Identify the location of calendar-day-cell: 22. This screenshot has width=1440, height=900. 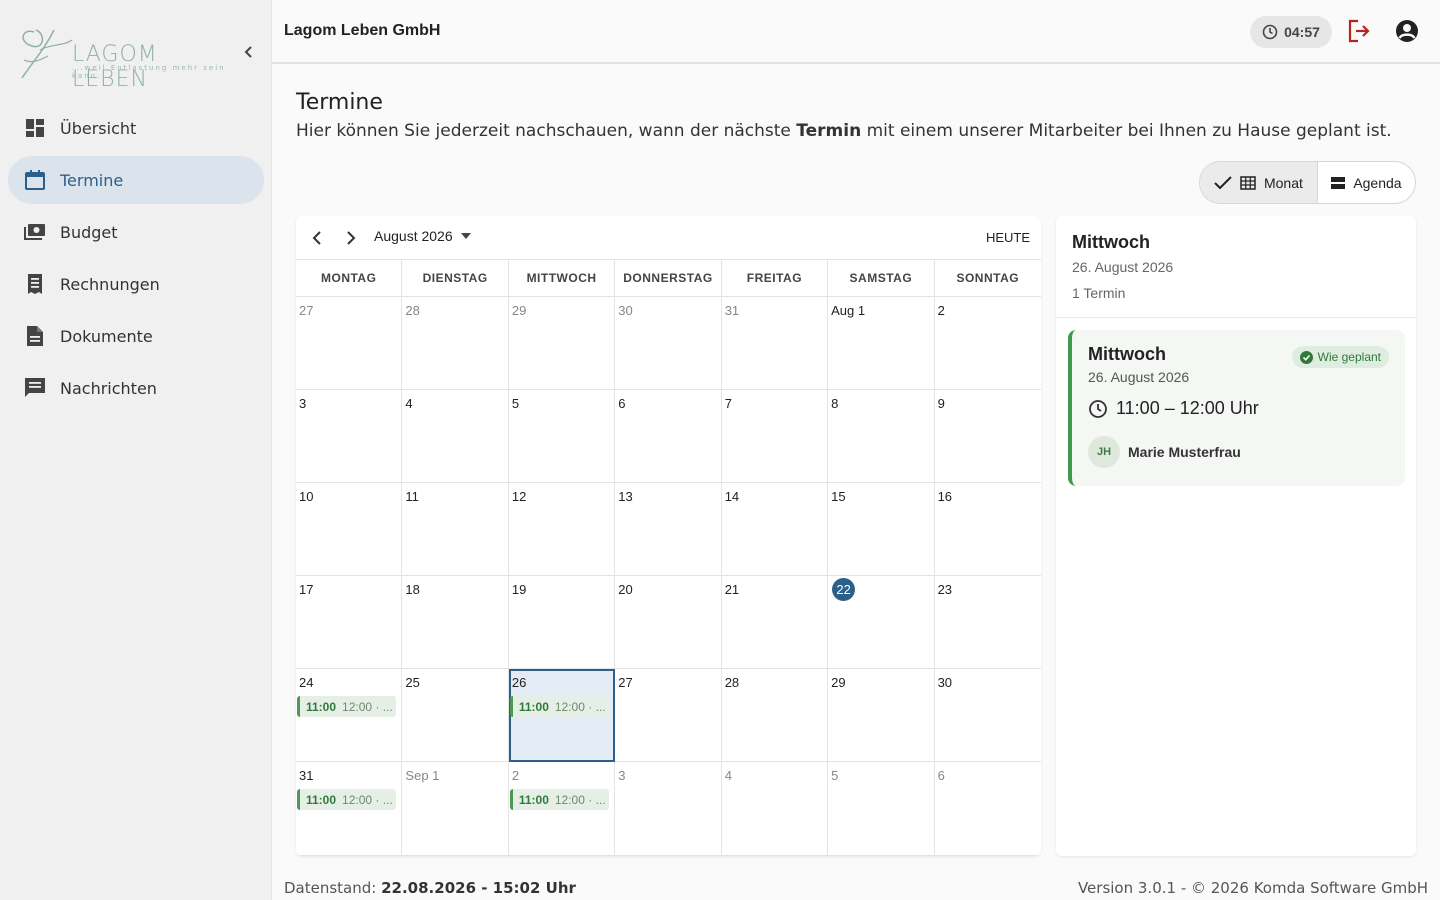
(881, 622).